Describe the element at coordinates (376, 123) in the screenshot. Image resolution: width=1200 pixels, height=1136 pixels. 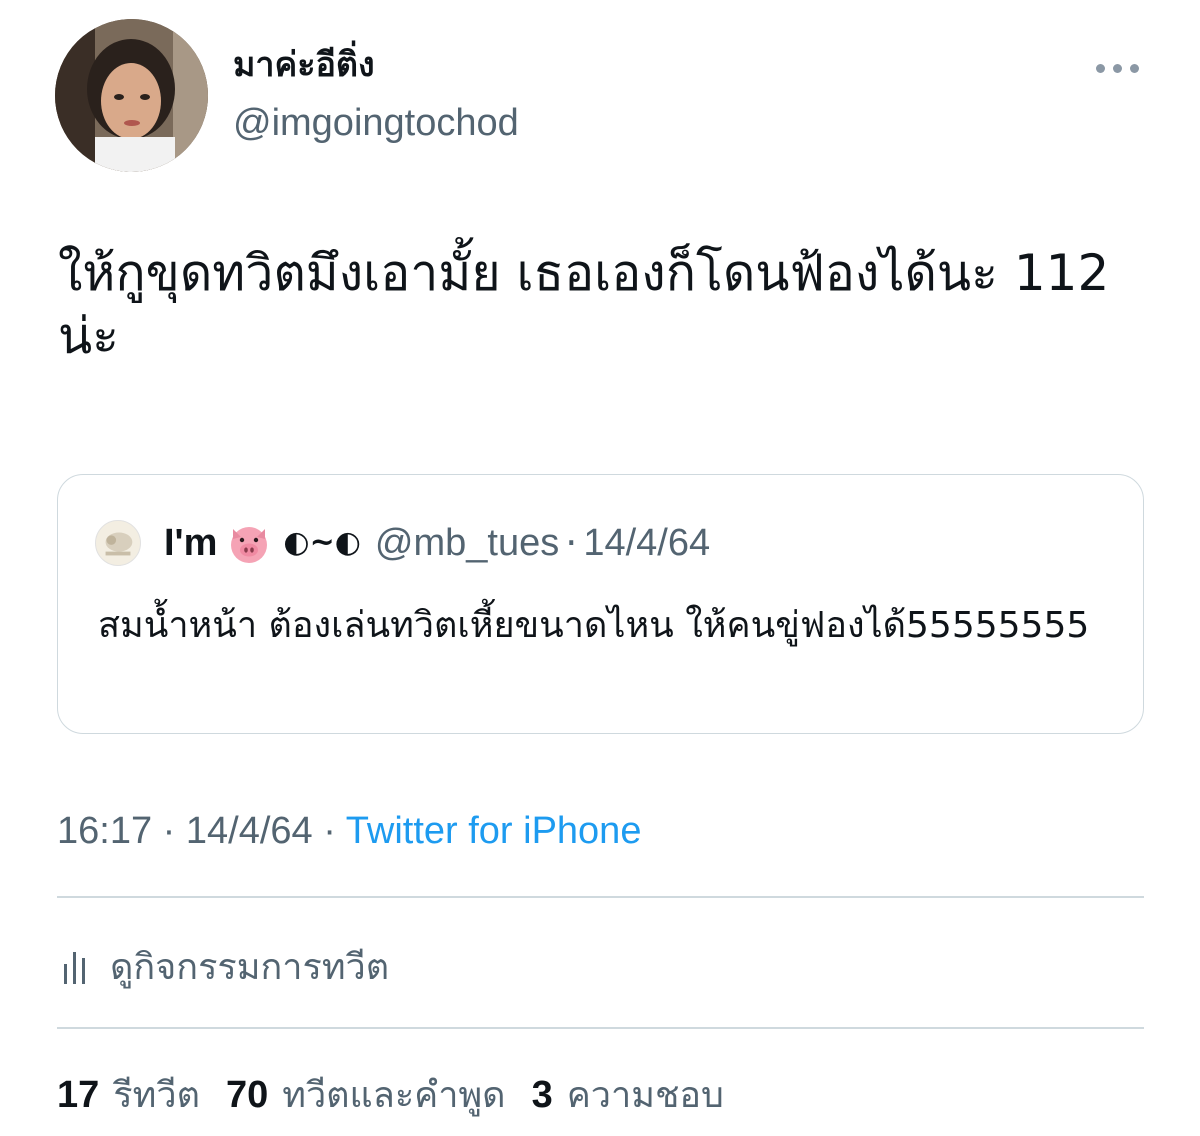
I see `author-handle: @imgoingtochod` at that location.